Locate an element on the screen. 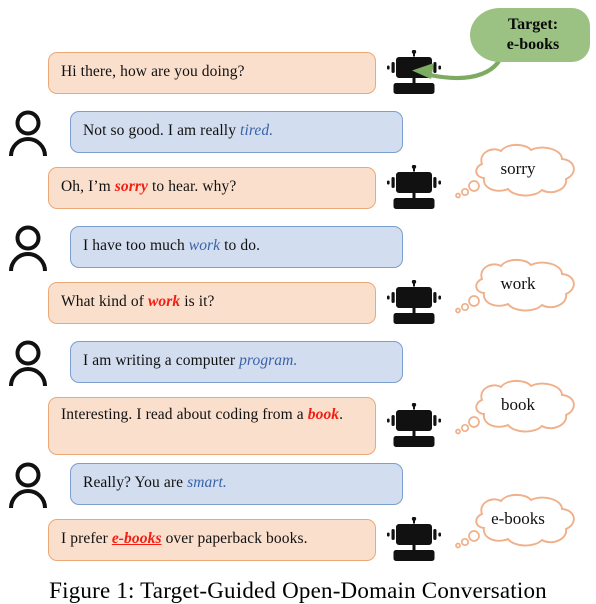 Image resolution: width=596 pixels, height=604 pixels. bubble-text-suffix: over paperback books. is located at coordinates (234, 539).